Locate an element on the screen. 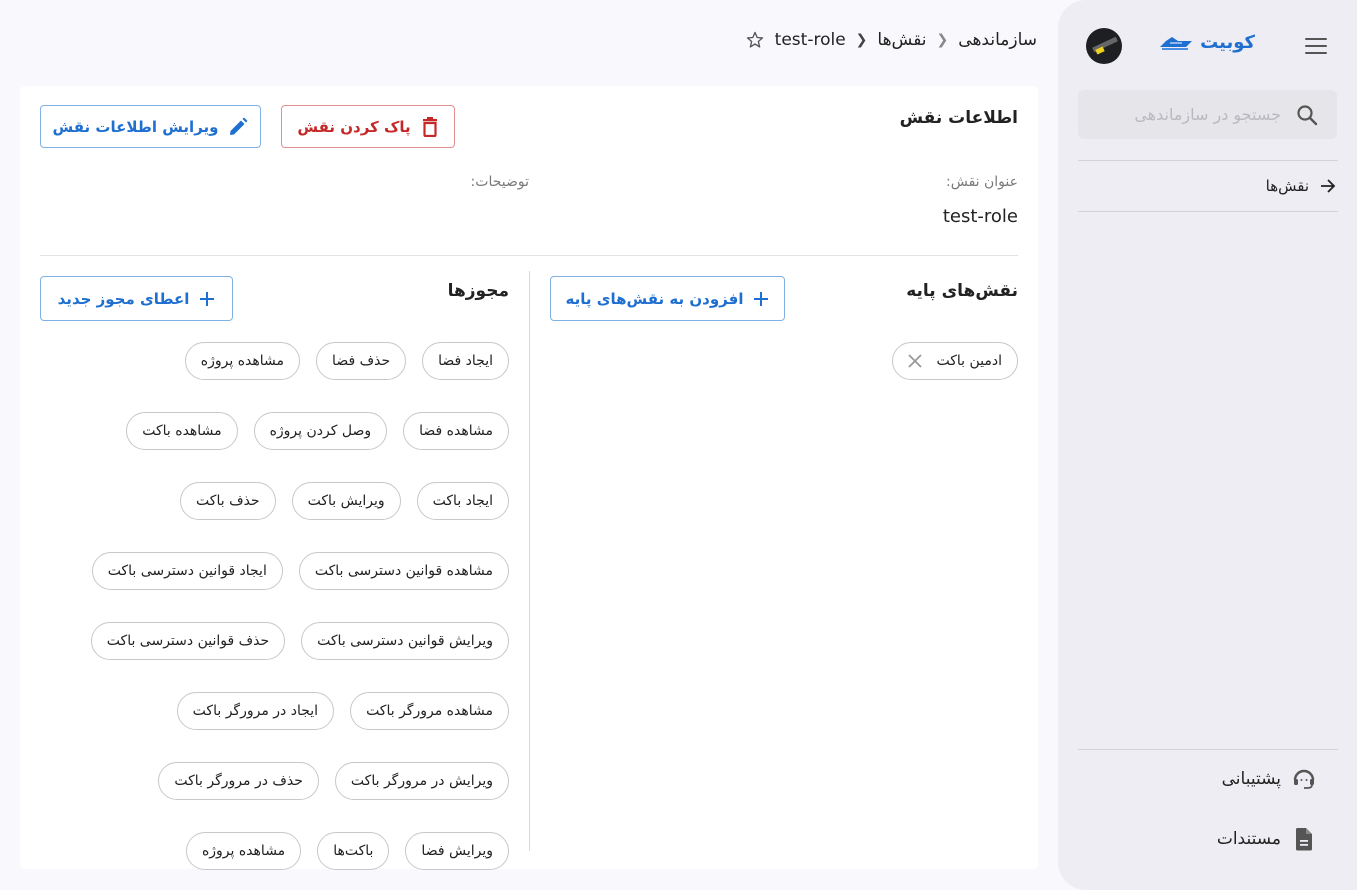 Image resolution: width=1357 pixels, height=890 pixels. document-icon is located at coordinates (1303, 839).